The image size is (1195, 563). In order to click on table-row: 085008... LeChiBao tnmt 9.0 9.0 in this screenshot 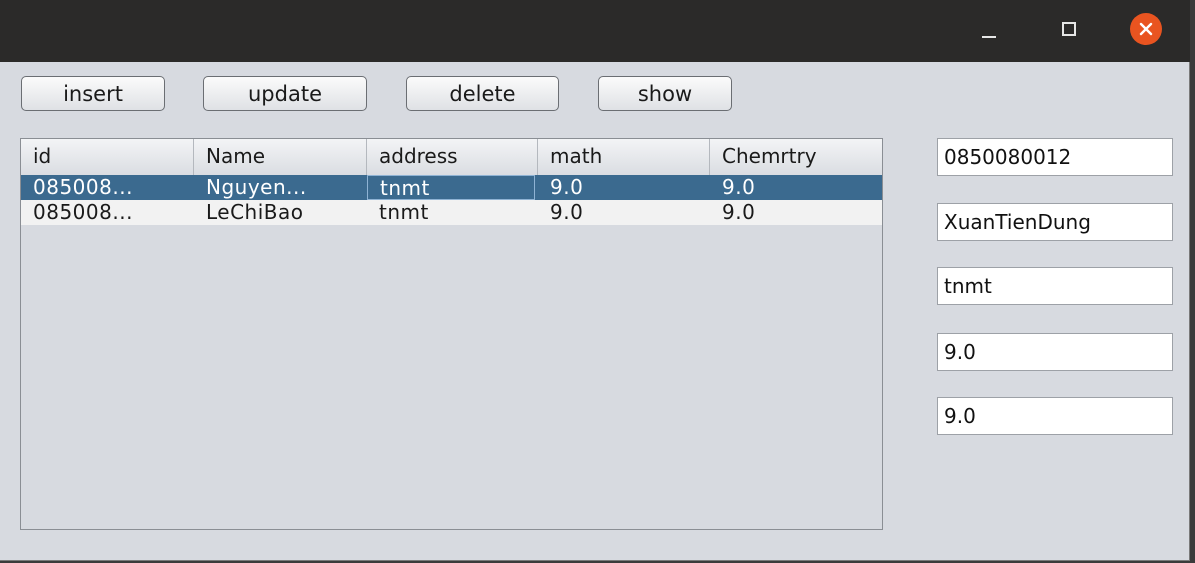, I will do `click(451, 212)`.